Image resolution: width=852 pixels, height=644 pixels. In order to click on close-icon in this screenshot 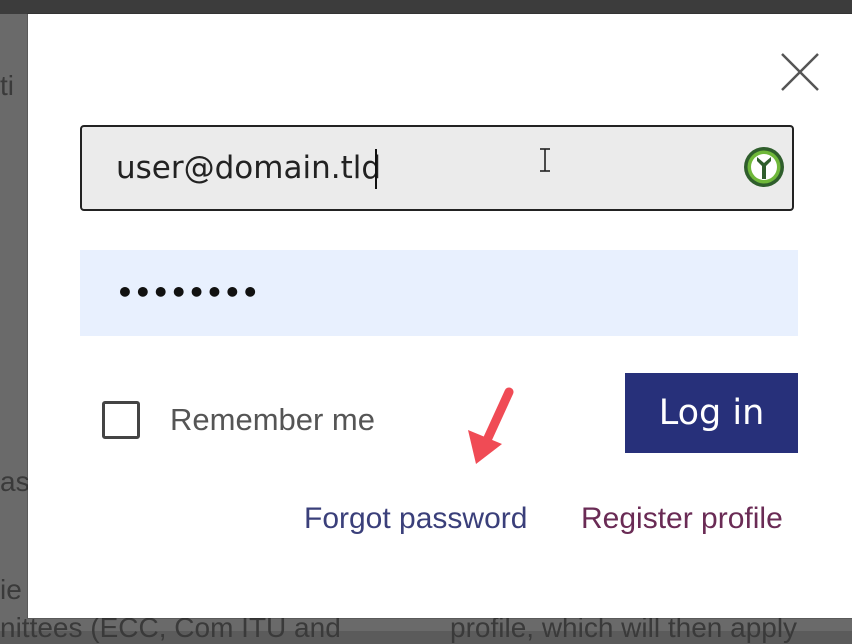, I will do `click(800, 72)`.